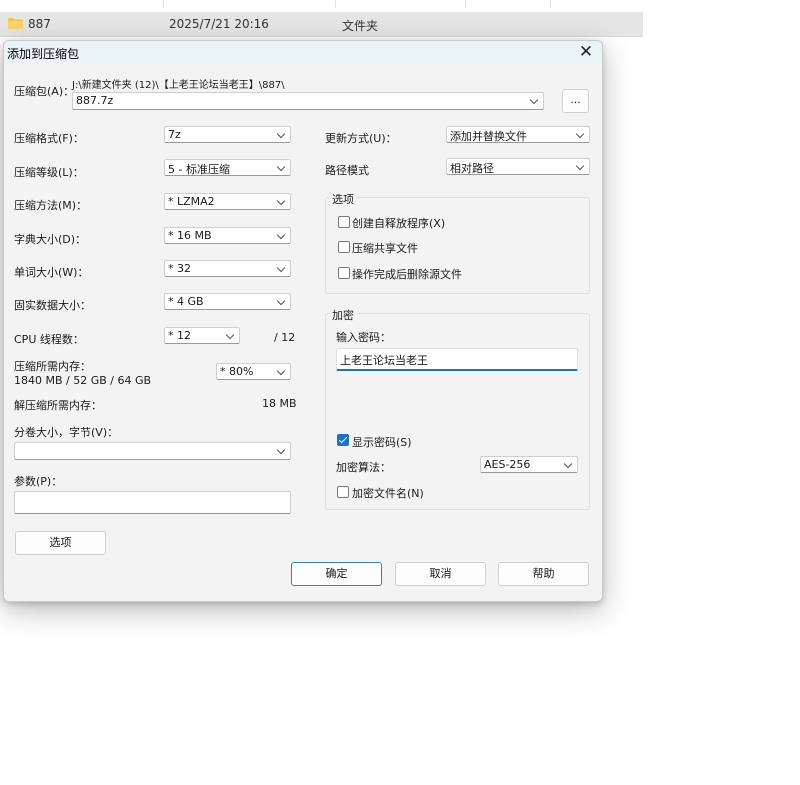  Describe the element at coordinates (152, 451) in the screenshot. I see `volume-combo` at that location.